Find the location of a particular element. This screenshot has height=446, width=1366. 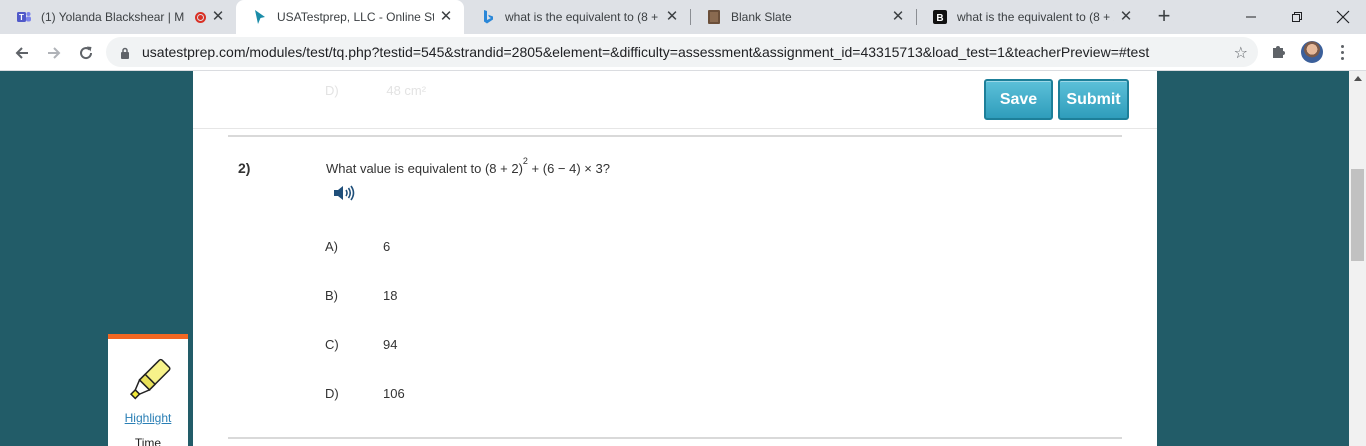

teams-icon: T is located at coordinates (24, 17).